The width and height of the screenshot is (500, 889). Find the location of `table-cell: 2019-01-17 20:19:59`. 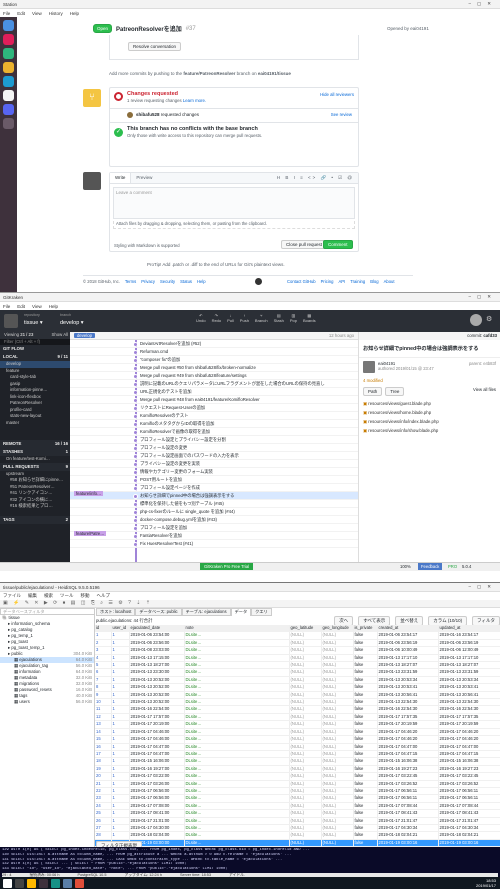

table-cell: 2019-01-17 20:19:59 is located at coordinates (469, 724).